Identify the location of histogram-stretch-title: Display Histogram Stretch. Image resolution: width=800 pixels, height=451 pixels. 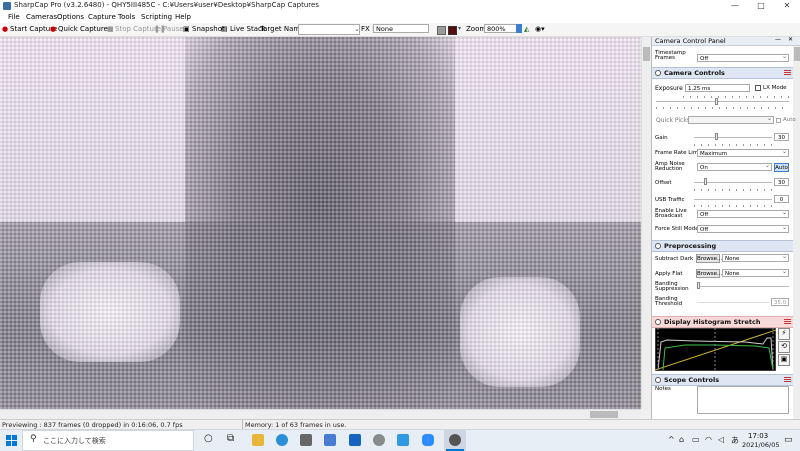
(712, 322).